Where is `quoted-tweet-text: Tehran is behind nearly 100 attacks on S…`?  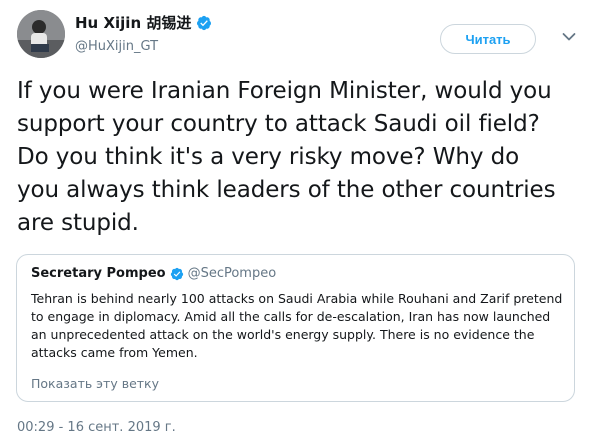 quoted-tweet-text: Tehran is behind nearly 100 attacks on S… is located at coordinates (297, 325).